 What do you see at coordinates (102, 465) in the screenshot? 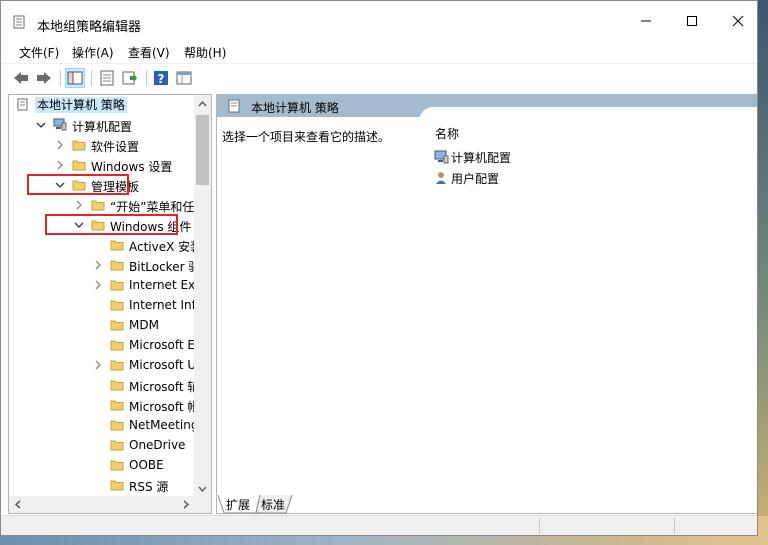
I see `tree-item: OOBE` at bounding box center [102, 465].